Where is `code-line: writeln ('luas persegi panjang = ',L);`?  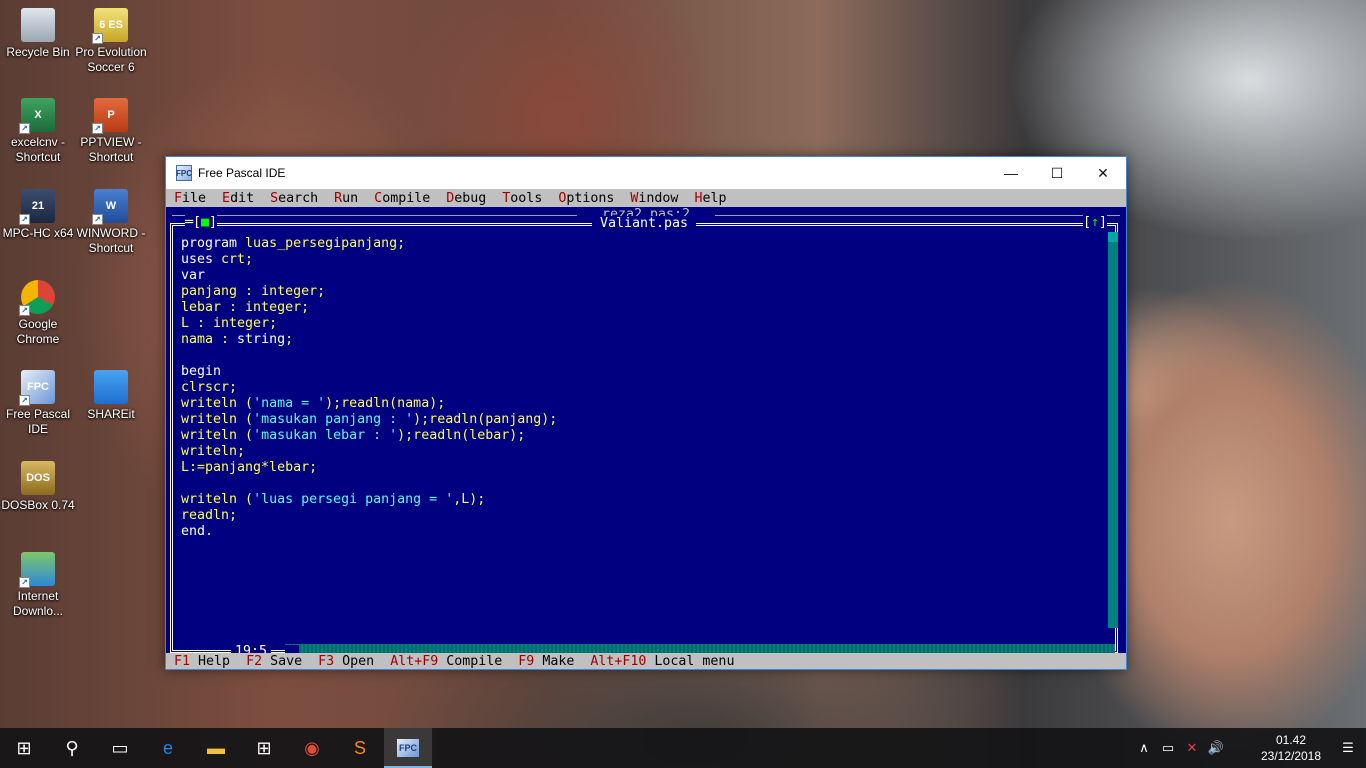 code-line: writeln ('luas persegi panjang = ',L); is located at coordinates (641, 500).